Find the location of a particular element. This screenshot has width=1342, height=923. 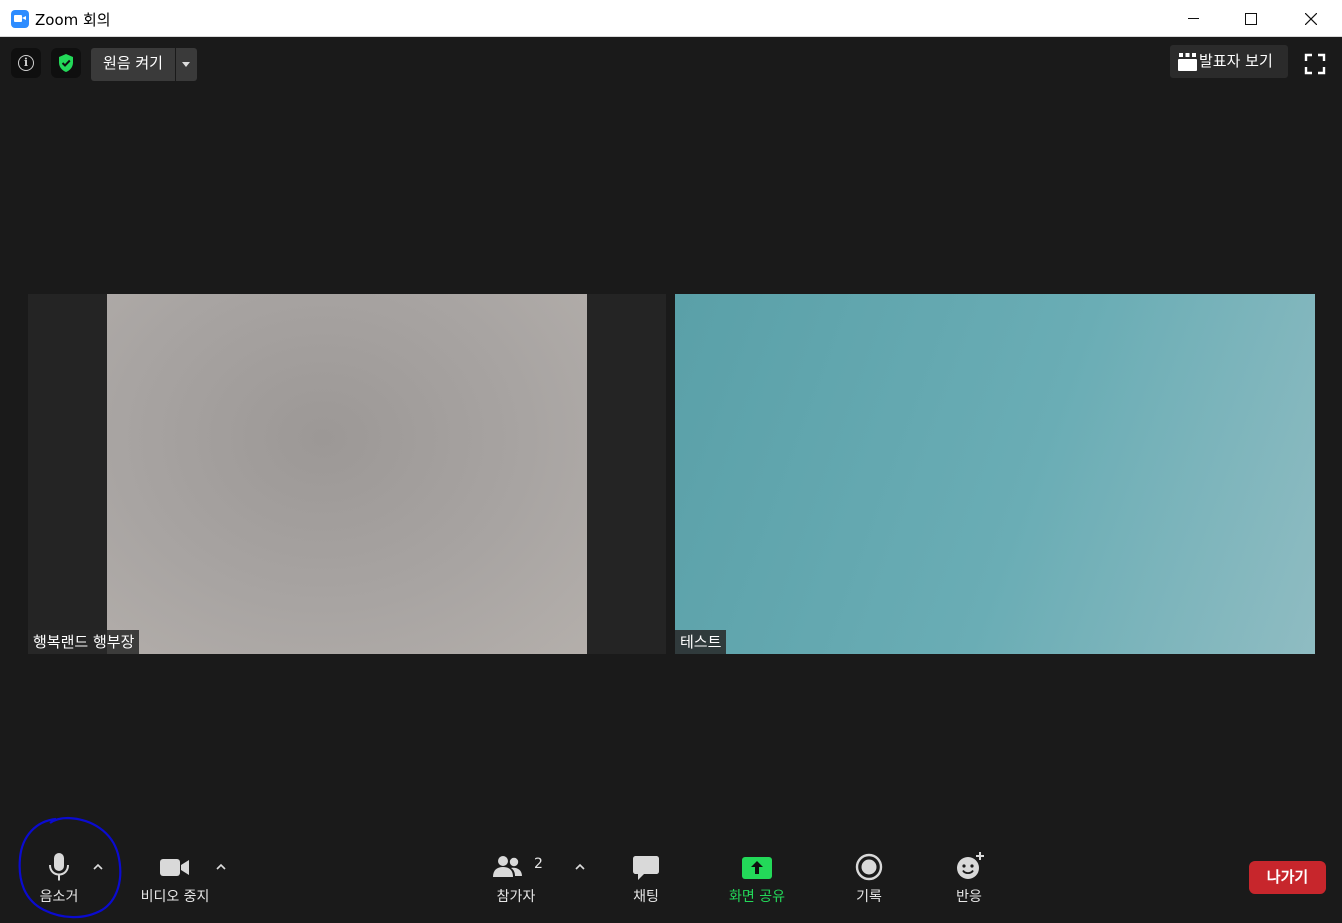

speaker-view-button: 발표자 보기 is located at coordinates (1229, 61).